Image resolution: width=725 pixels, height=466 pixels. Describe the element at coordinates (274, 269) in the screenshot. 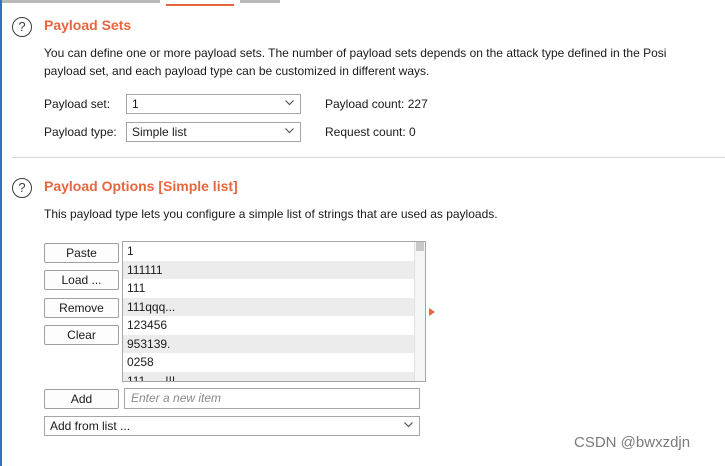

I see `list-item: 111111` at that location.